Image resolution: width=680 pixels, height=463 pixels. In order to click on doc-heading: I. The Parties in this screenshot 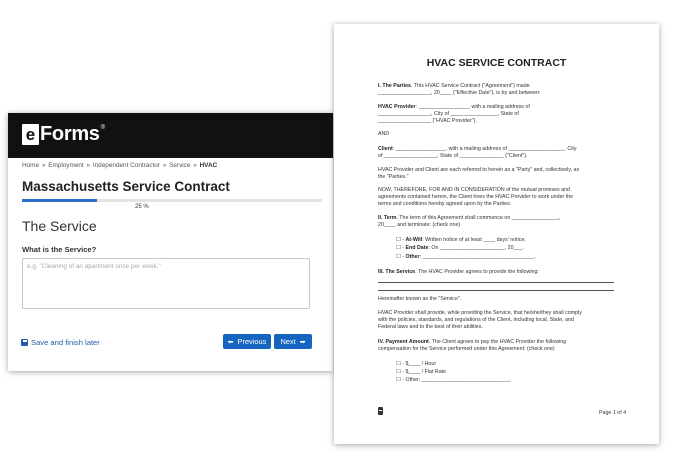, I will do `click(394, 86)`.